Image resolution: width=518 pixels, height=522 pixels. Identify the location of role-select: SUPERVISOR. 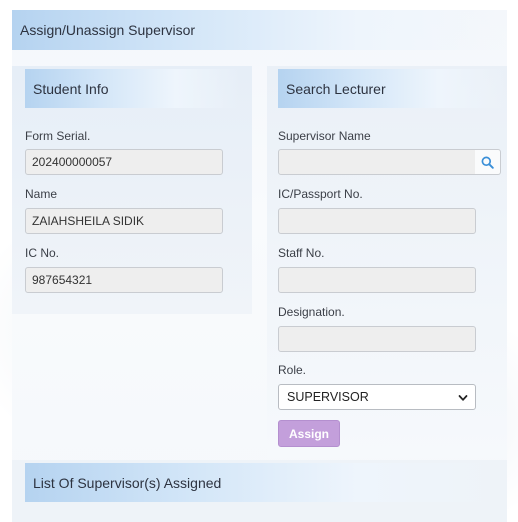
(377, 397).